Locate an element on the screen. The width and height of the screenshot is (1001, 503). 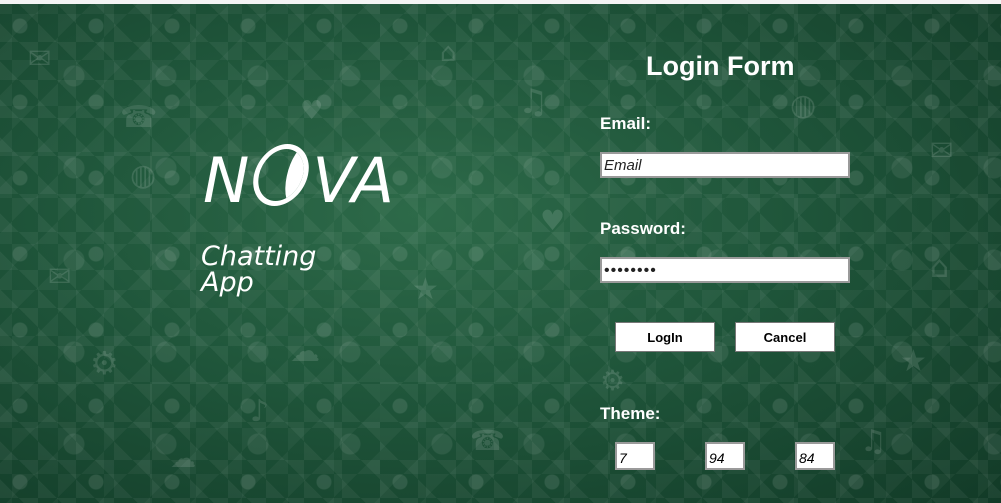
app-logo: N VA is located at coordinates (299, 180).